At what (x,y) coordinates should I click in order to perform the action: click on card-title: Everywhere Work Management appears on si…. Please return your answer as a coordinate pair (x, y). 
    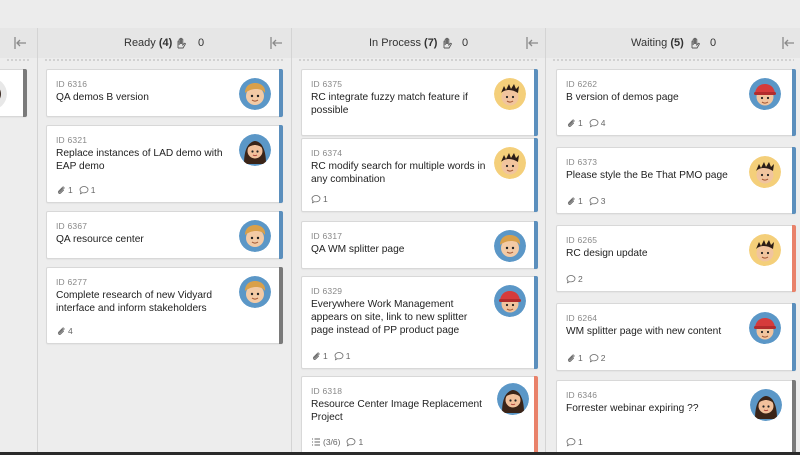
    Looking at the image, I should click on (389, 317).